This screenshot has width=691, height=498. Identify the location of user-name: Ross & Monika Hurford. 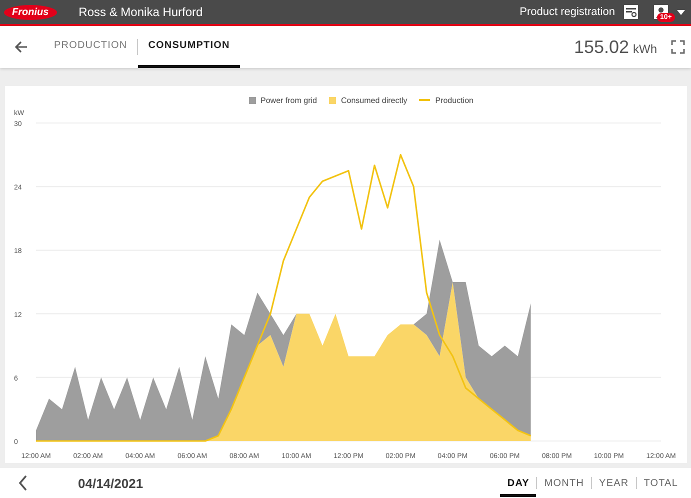
(140, 12).